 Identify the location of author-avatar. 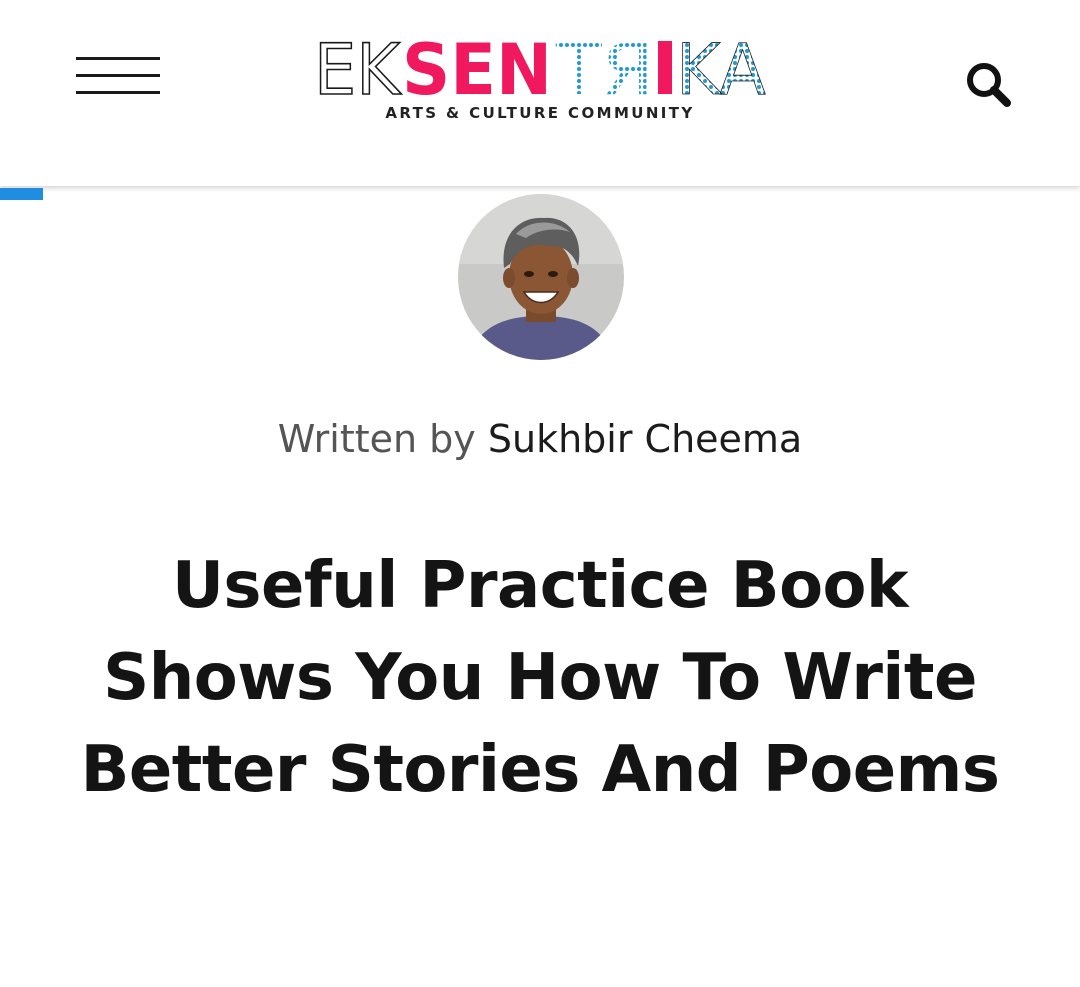
(541, 277).